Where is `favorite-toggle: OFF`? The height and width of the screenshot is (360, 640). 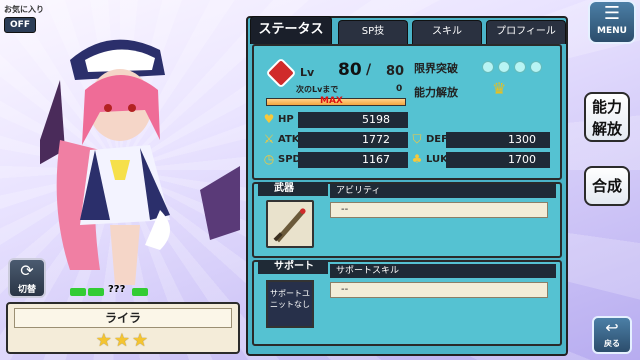 favorite-toggle: OFF is located at coordinates (20, 25).